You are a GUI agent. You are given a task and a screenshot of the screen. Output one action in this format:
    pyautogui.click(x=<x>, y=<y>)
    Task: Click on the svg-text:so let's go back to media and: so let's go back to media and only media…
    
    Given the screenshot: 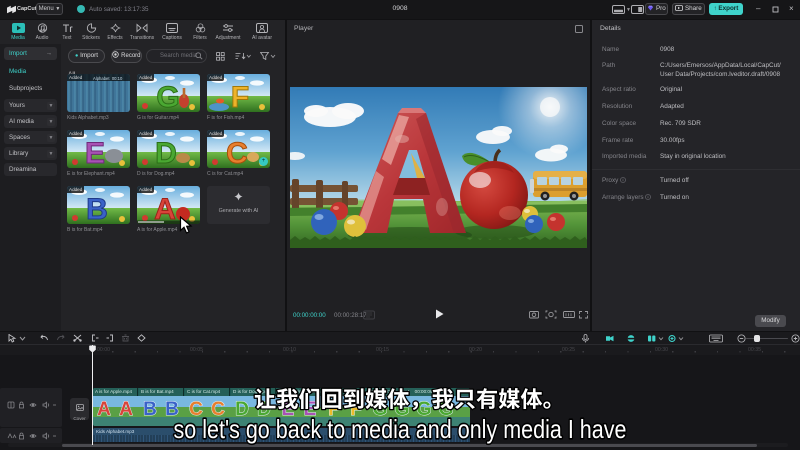 What is the action you would take?
    pyautogui.click(x=400, y=429)
    